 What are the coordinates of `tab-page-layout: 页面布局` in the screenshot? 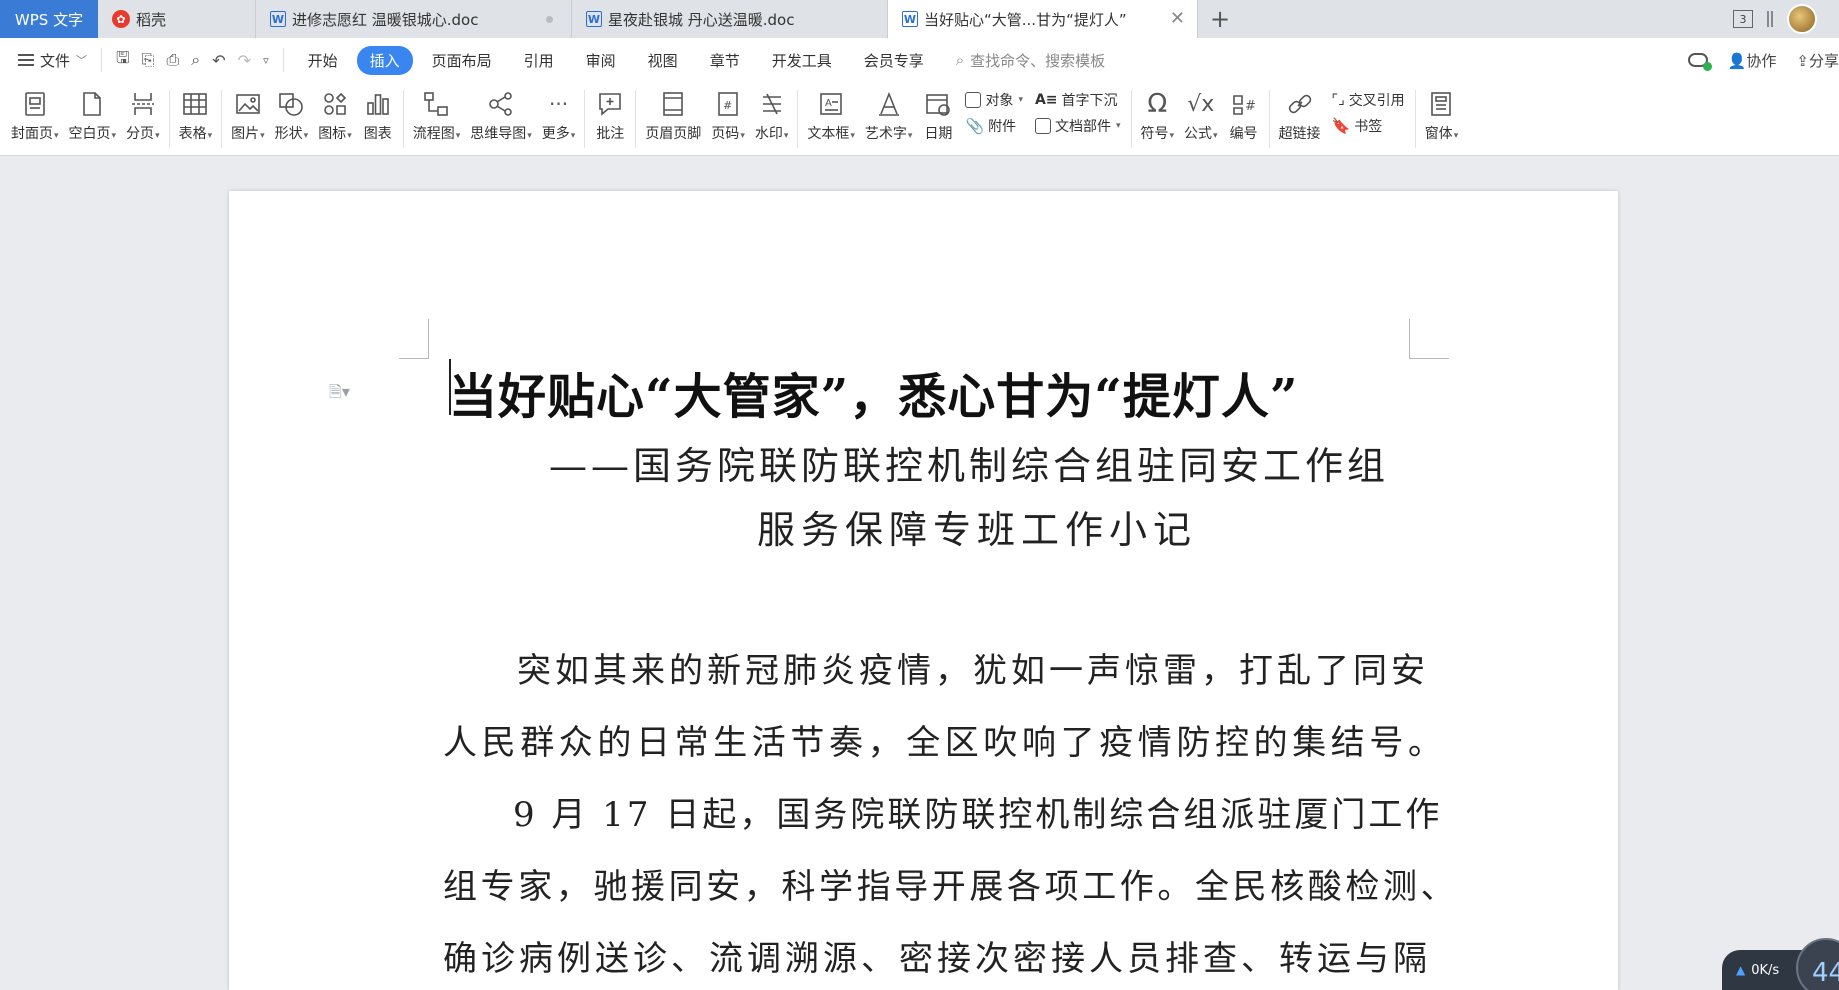 It's located at (462, 60).